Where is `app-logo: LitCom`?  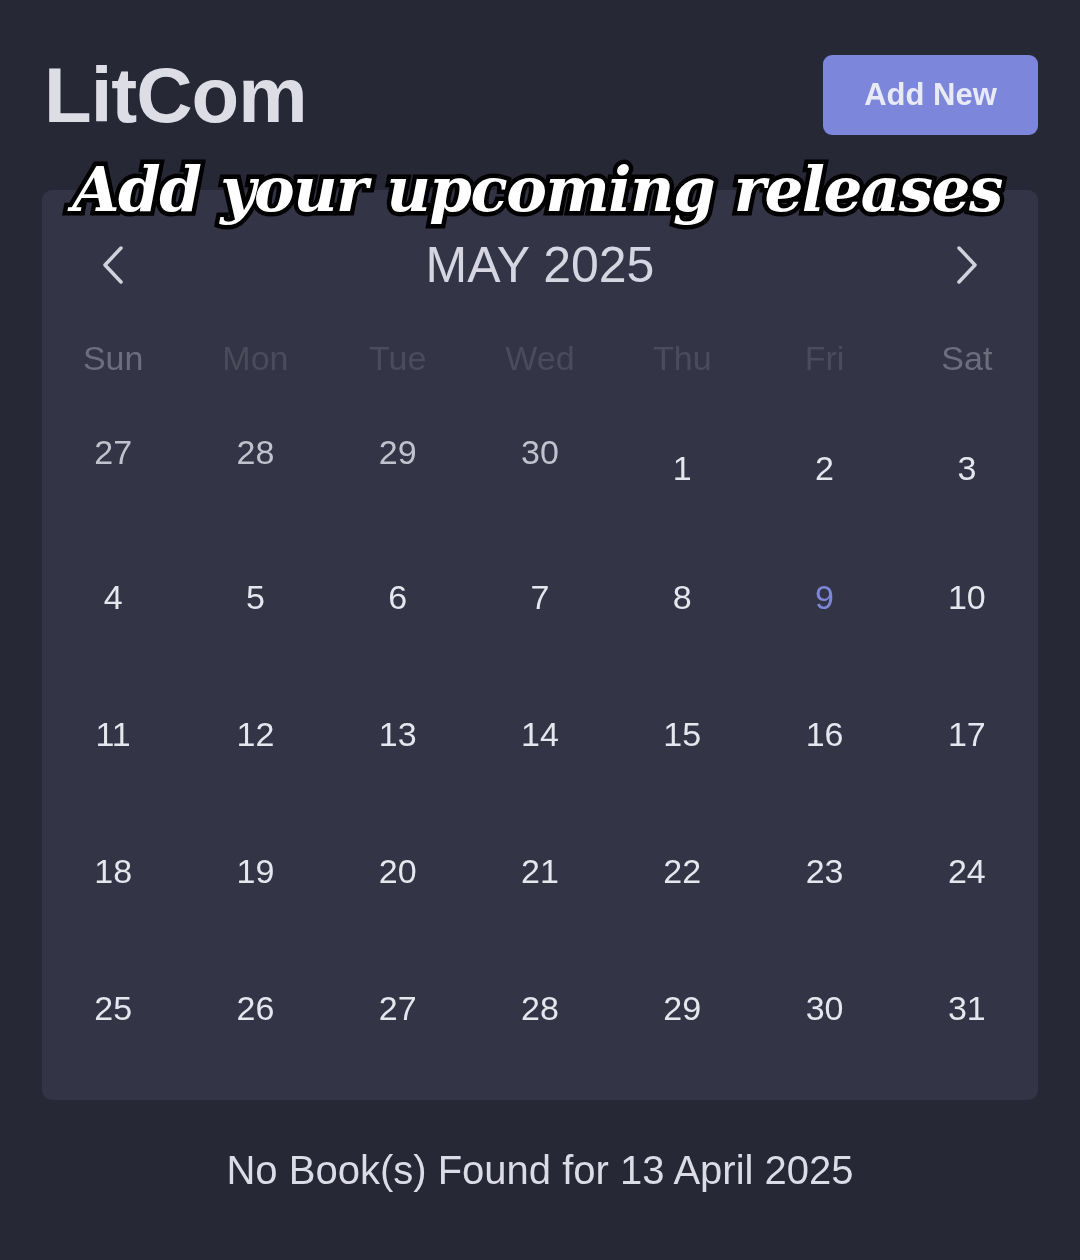
app-logo: LitCom is located at coordinates (175, 95).